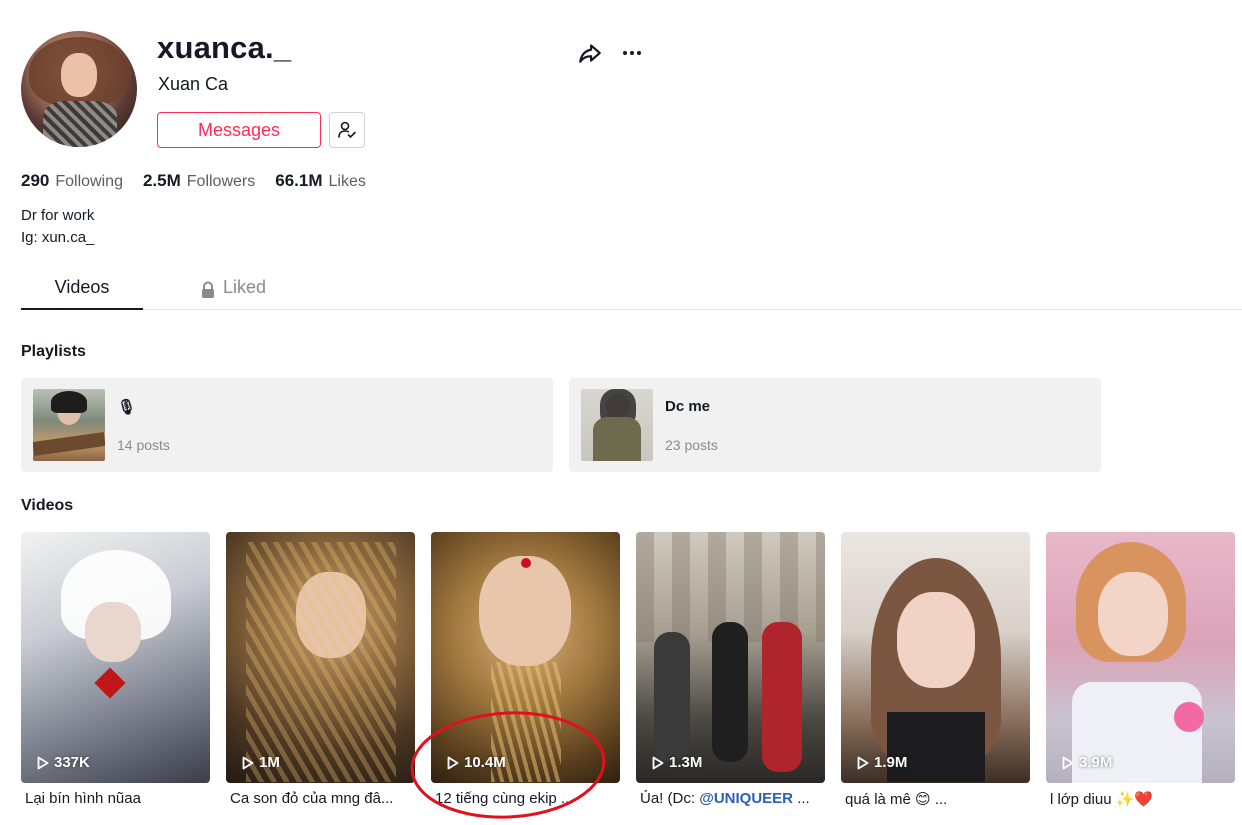 The image size is (1242, 825). Describe the element at coordinates (1096, 762) in the screenshot. I see `view-count-text: 3.9M` at that location.